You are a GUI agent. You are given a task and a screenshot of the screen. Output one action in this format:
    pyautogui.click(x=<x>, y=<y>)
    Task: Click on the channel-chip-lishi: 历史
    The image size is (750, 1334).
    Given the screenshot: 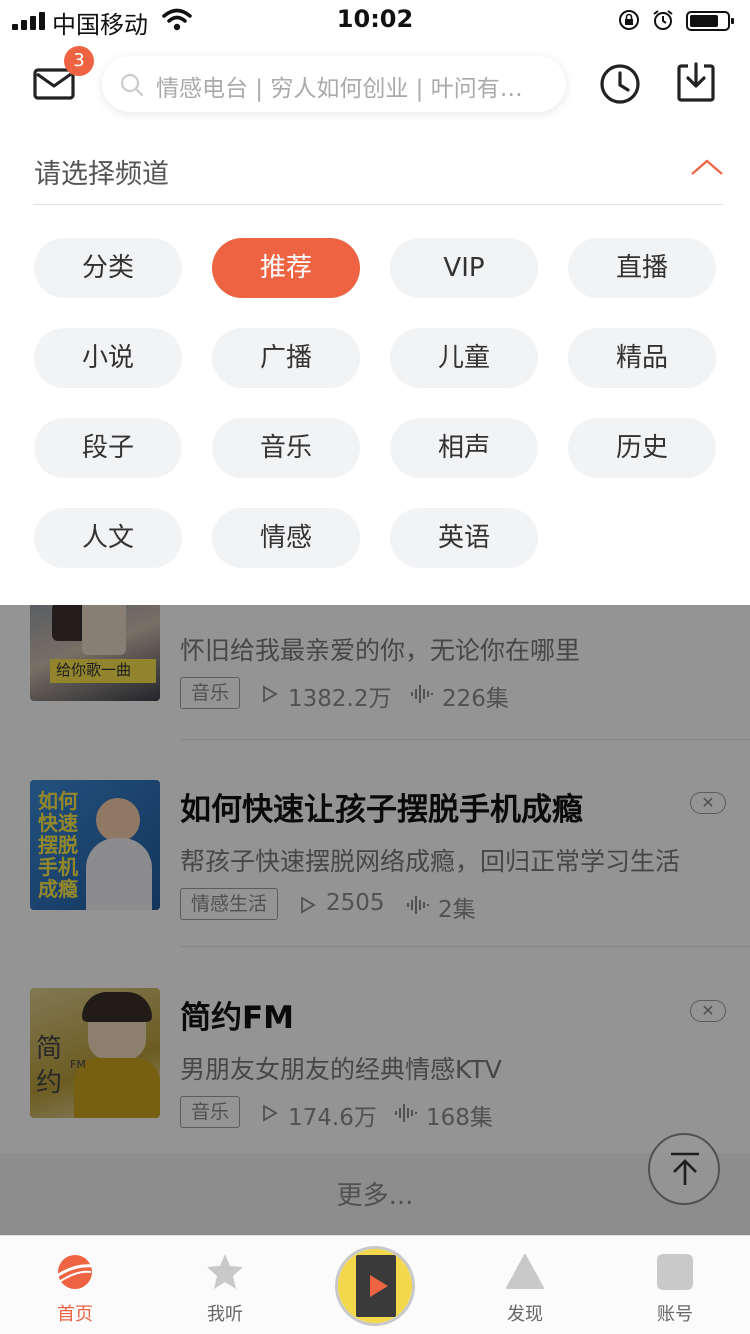 What is the action you would take?
    pyautogui.click(x=642, y=448)
    